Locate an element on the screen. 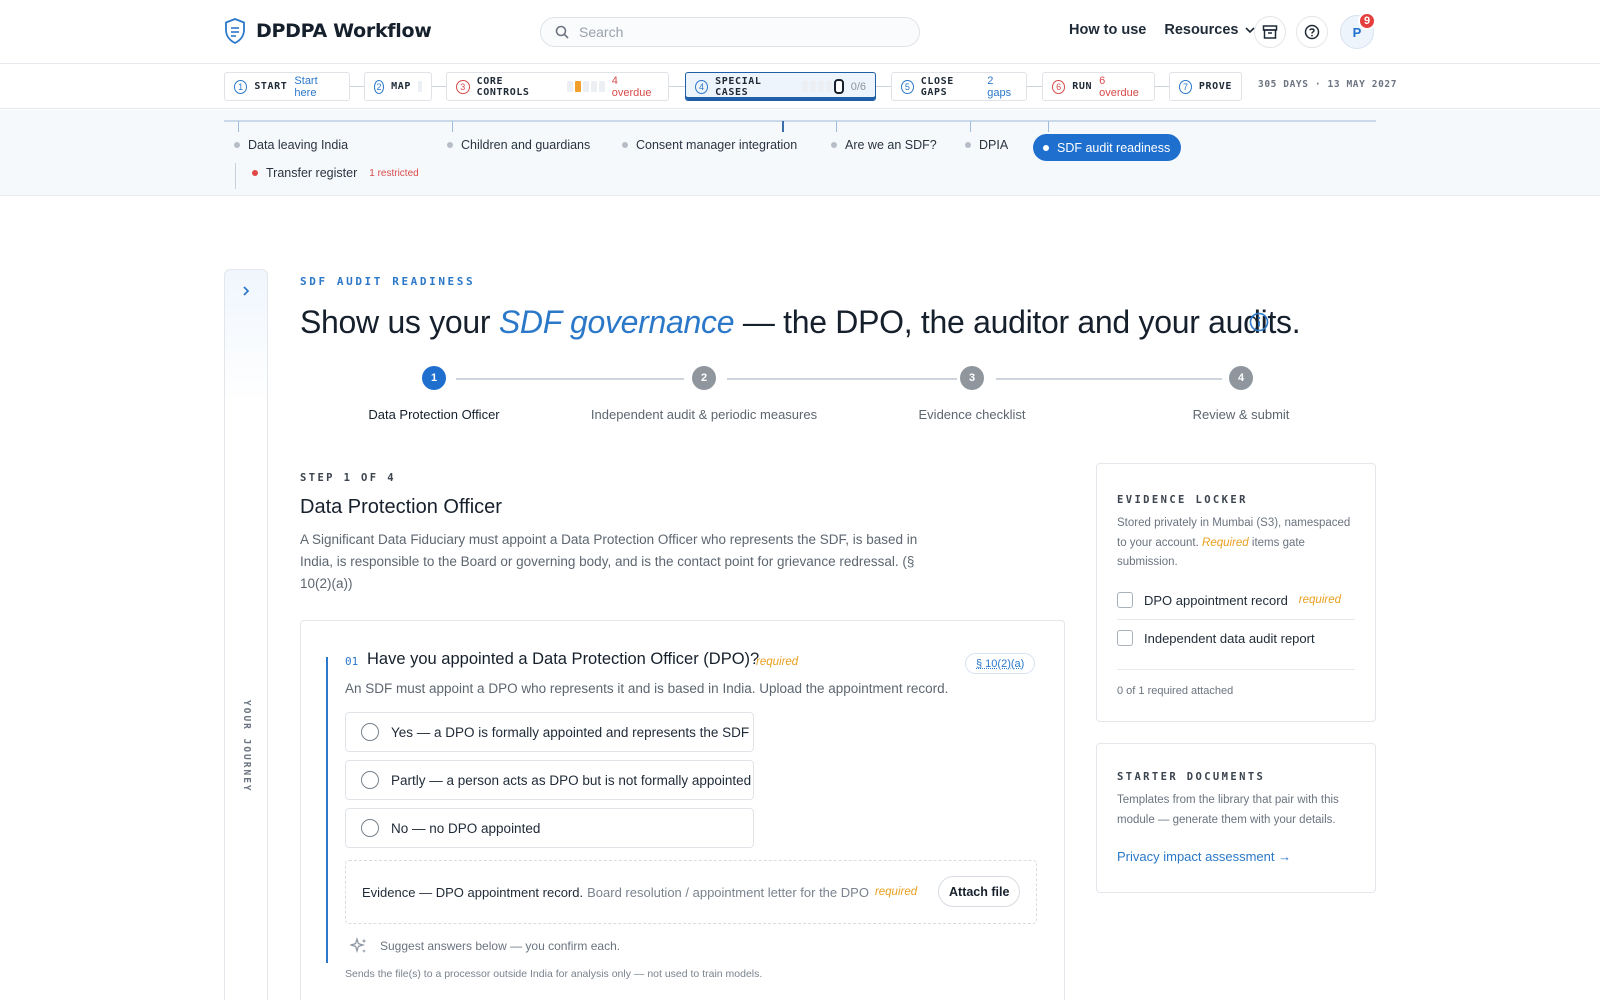  phase-number: 1 is located at coordinates (241, 86).